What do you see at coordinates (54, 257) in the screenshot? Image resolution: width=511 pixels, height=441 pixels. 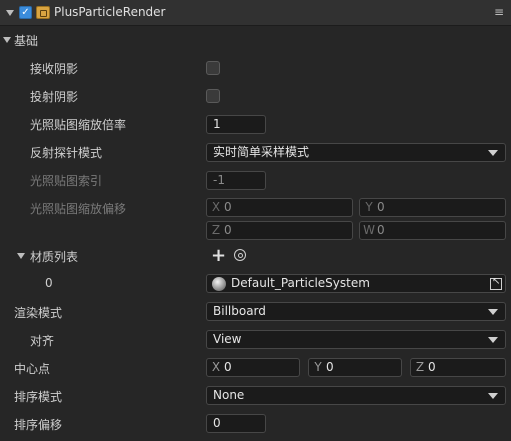 I see `materials-label: 材质列表` at bounding box center [54, 257].